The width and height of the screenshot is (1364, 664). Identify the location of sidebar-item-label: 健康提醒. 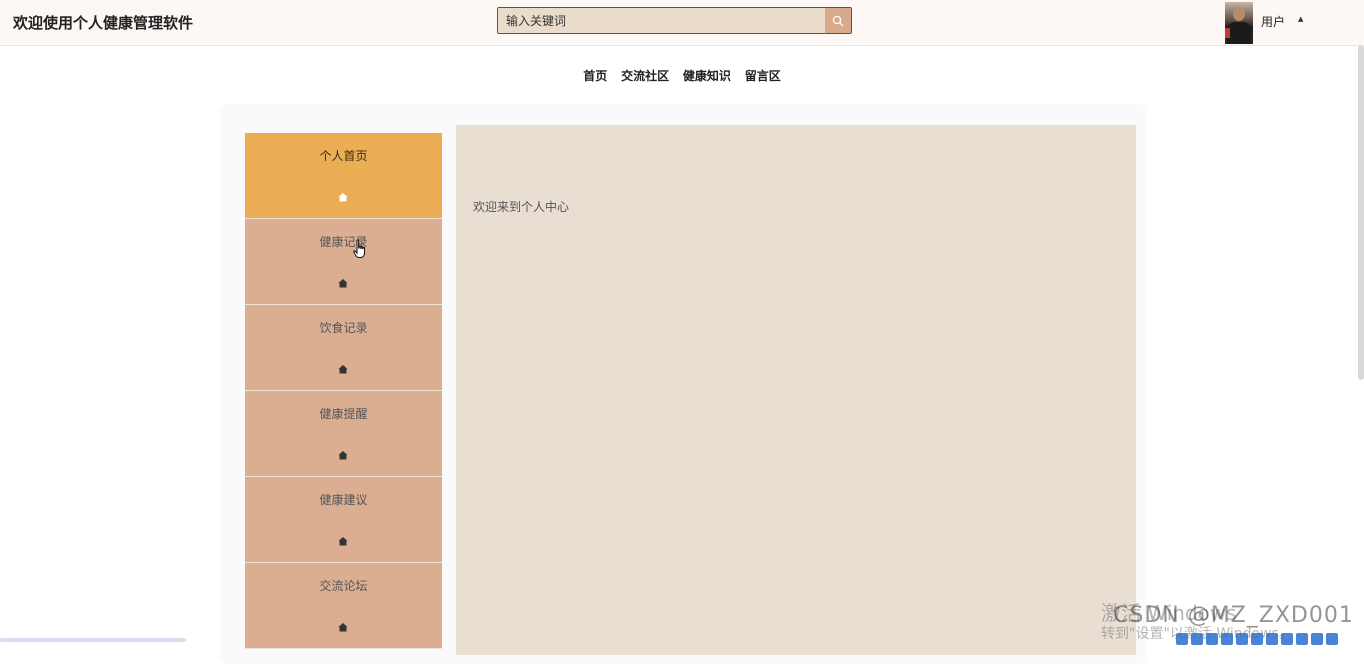
(343, 414).